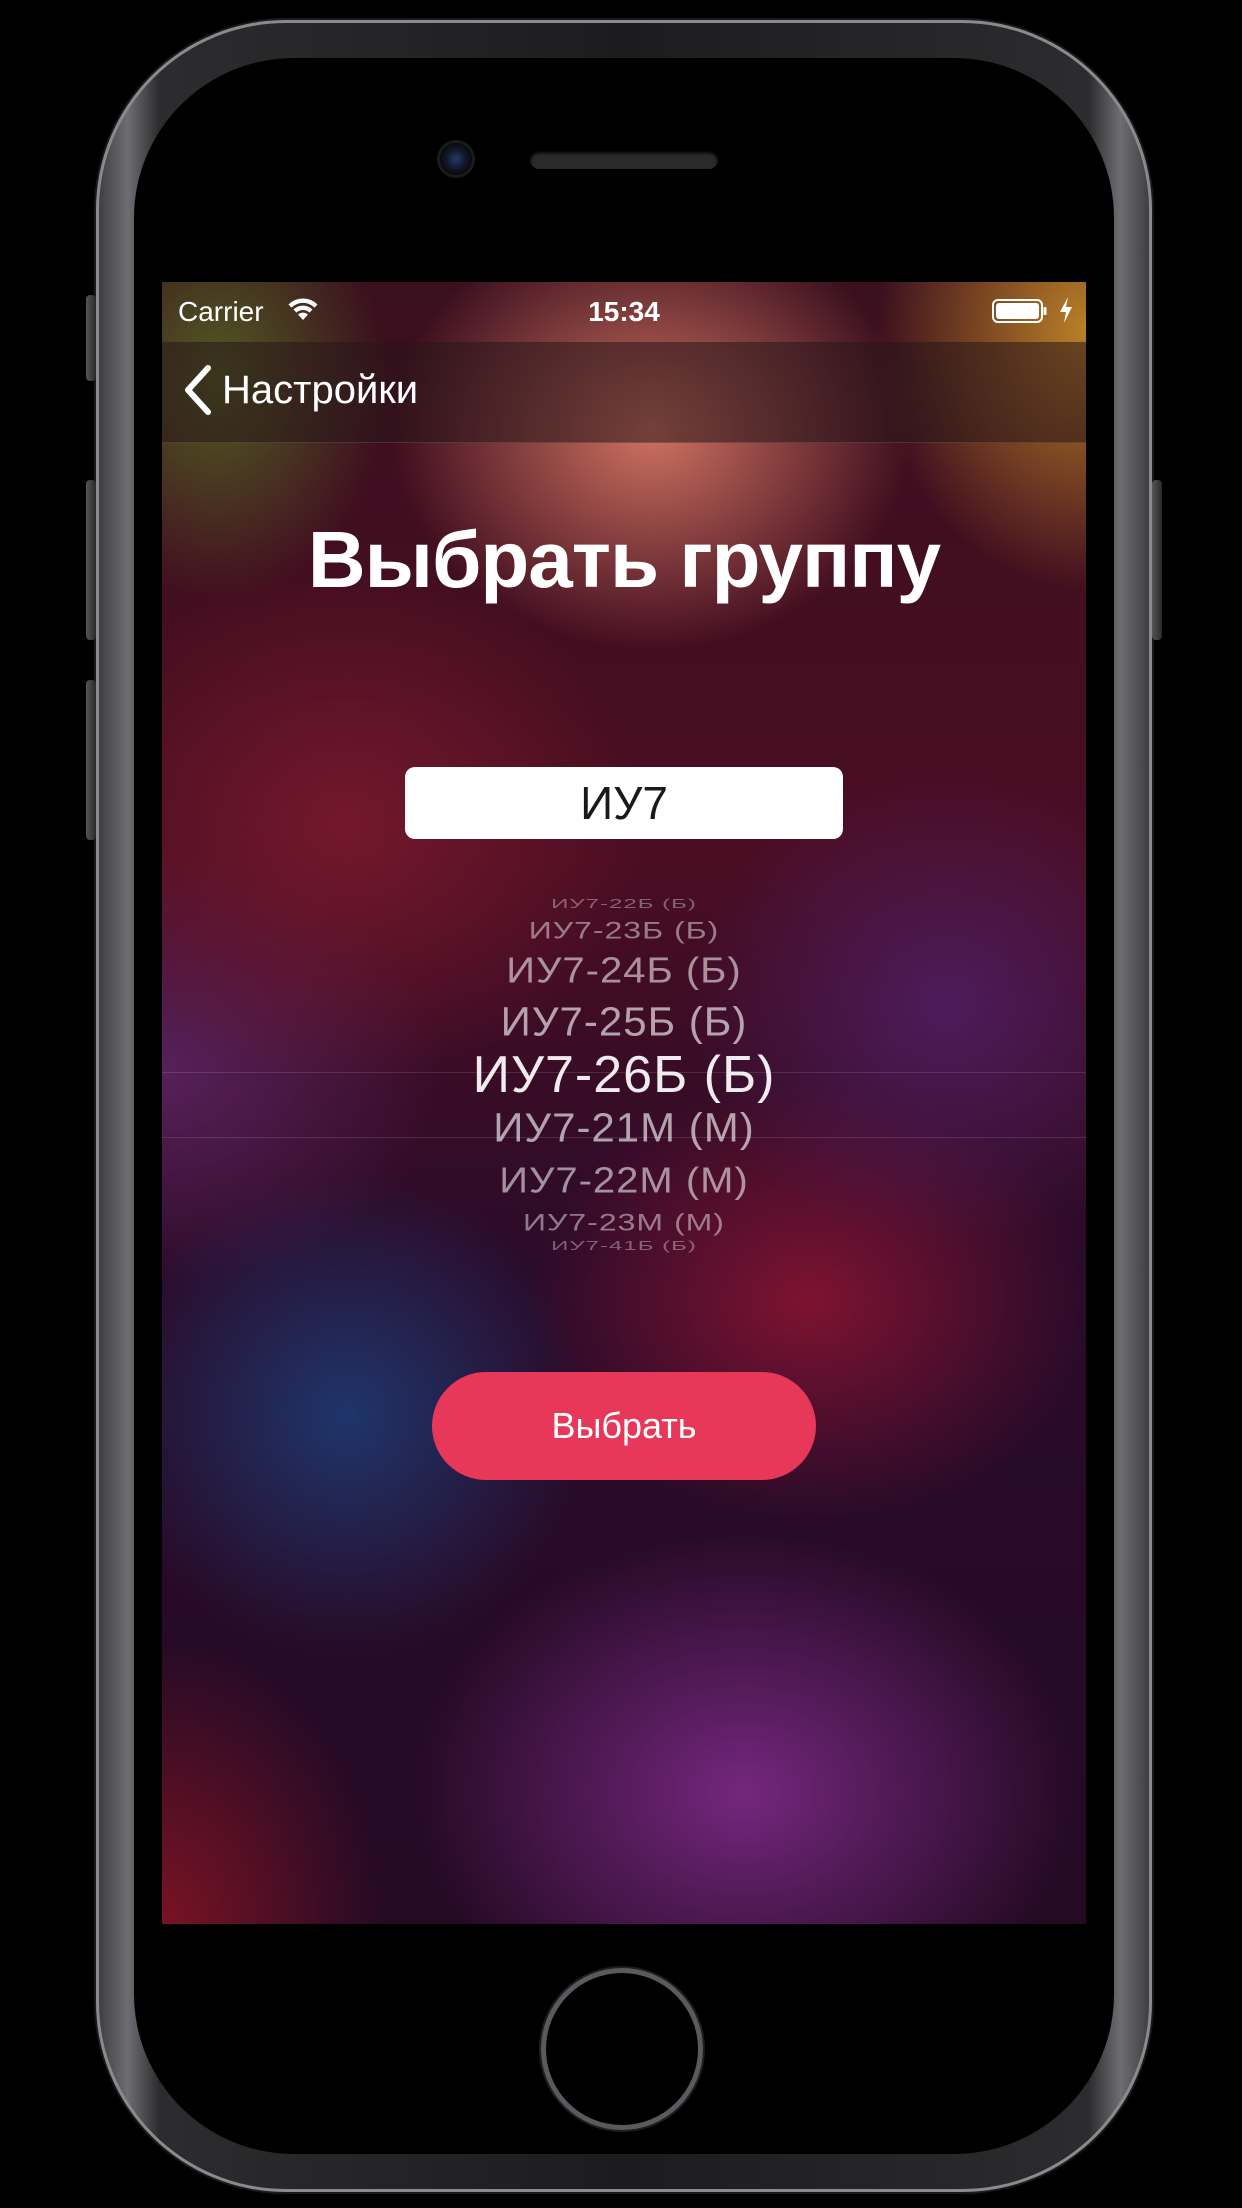 Image resolution: width=1242 pixels, height=2208 pixels. Describe the element at coordinates (624, 1245) in the screenshot. I see `picker-row: ИУ7-41Б (Б)` at that location.